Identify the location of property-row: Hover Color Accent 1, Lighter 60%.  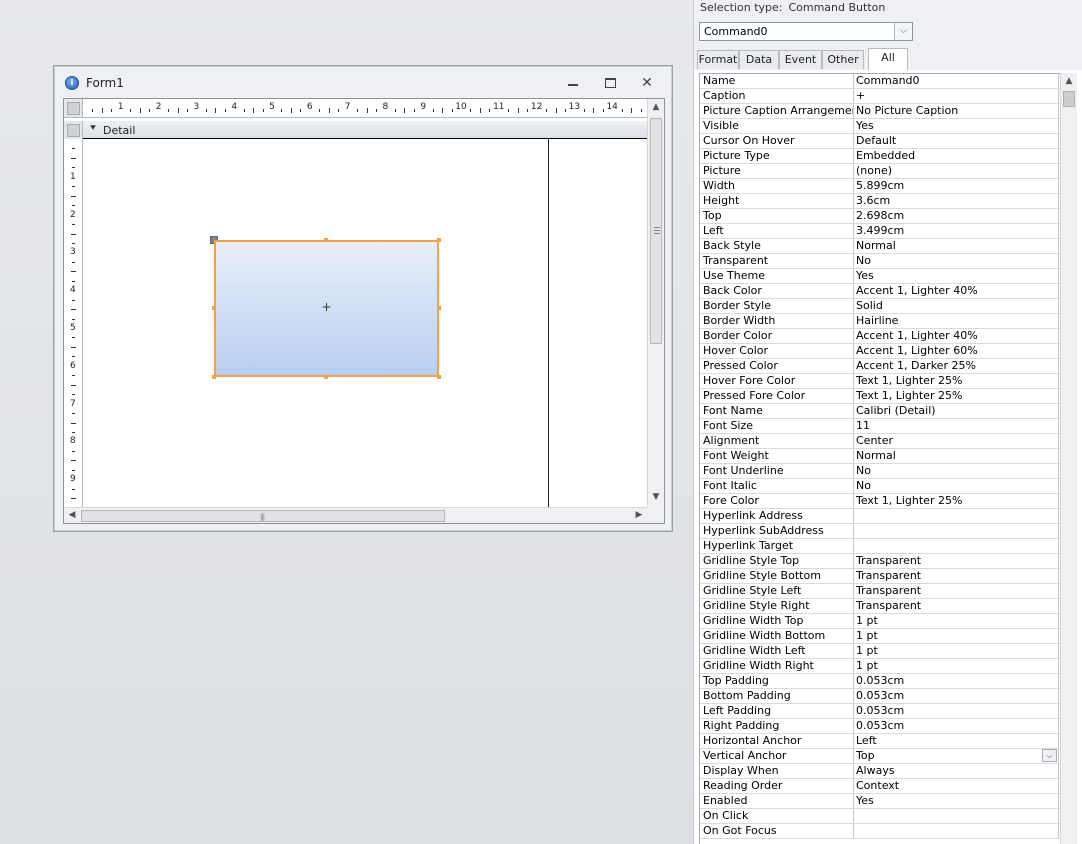
(880, 351).